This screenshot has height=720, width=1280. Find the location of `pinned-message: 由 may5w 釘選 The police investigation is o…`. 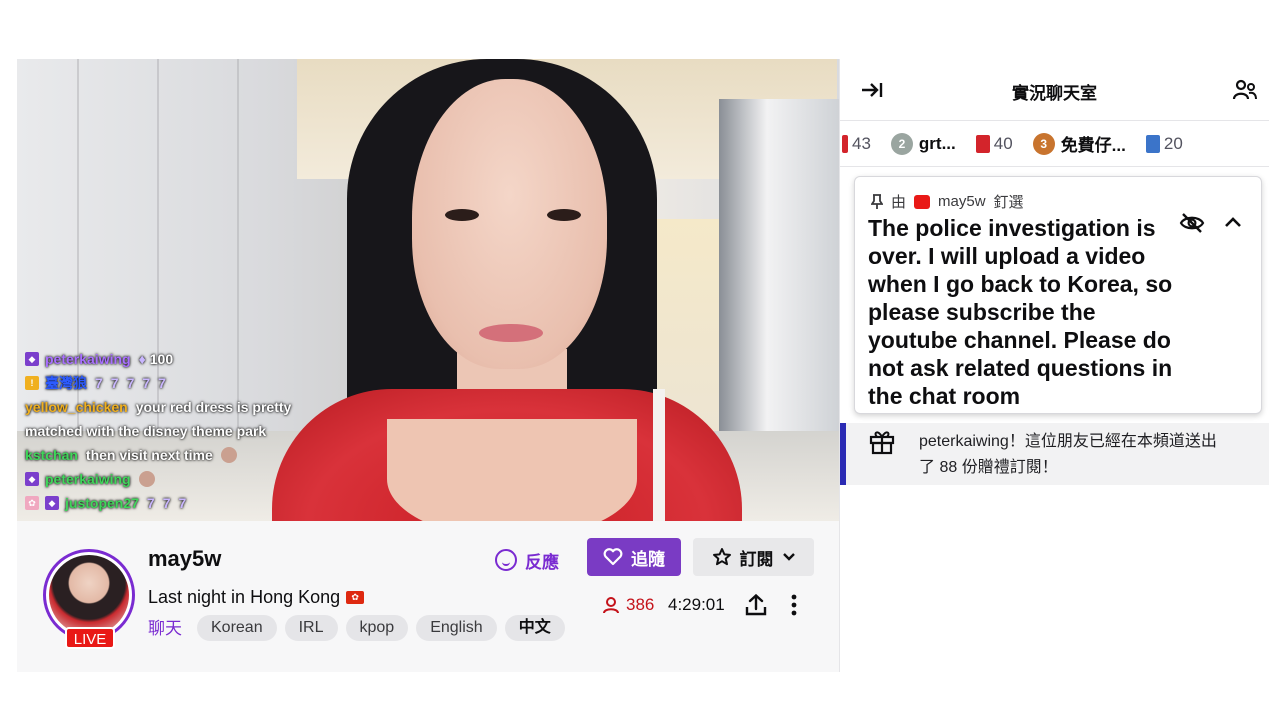

pinned-message: 由 may5w 釘選 The police investigation is o… is located at coordinates (1058, 295).